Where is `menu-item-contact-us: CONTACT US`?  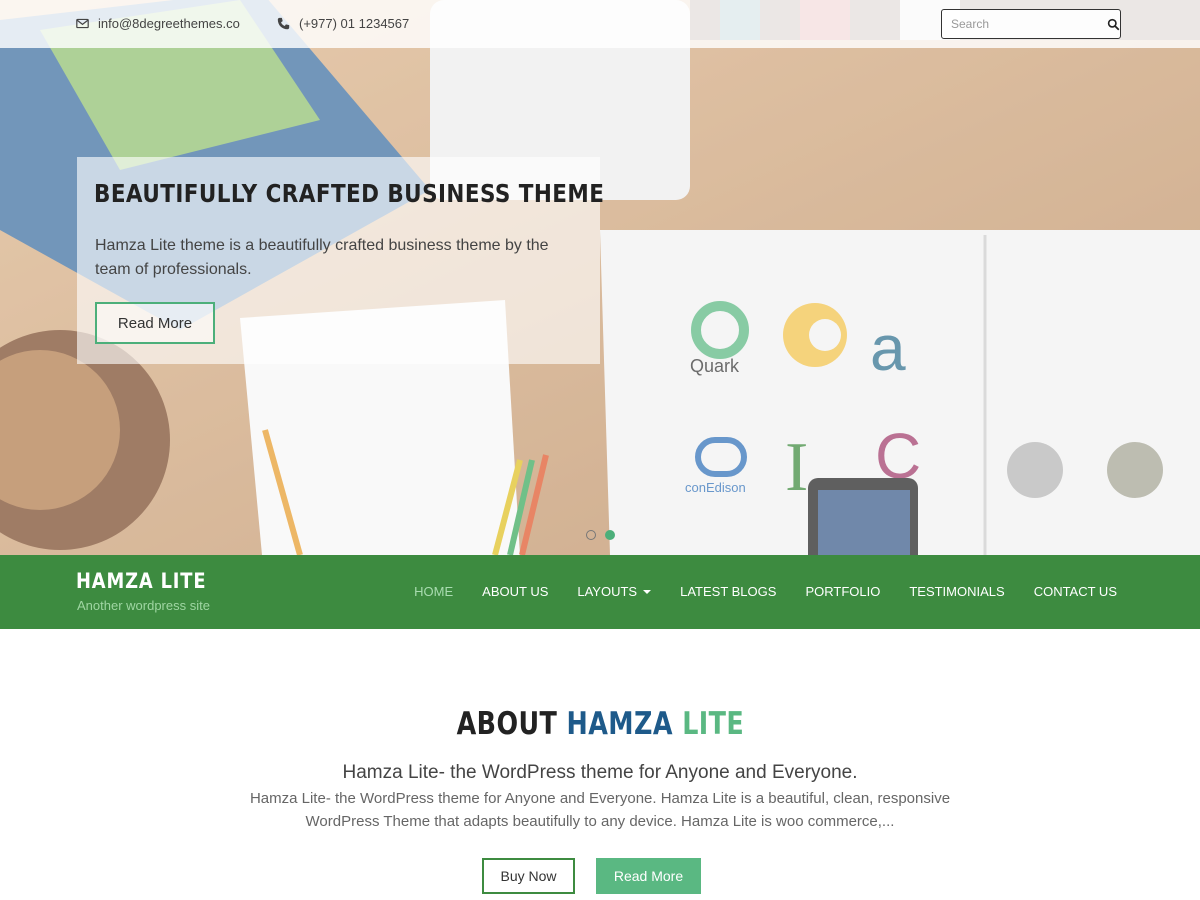
menu-item-contact-us: CONTACT US is located at coordinates (1075, 591).